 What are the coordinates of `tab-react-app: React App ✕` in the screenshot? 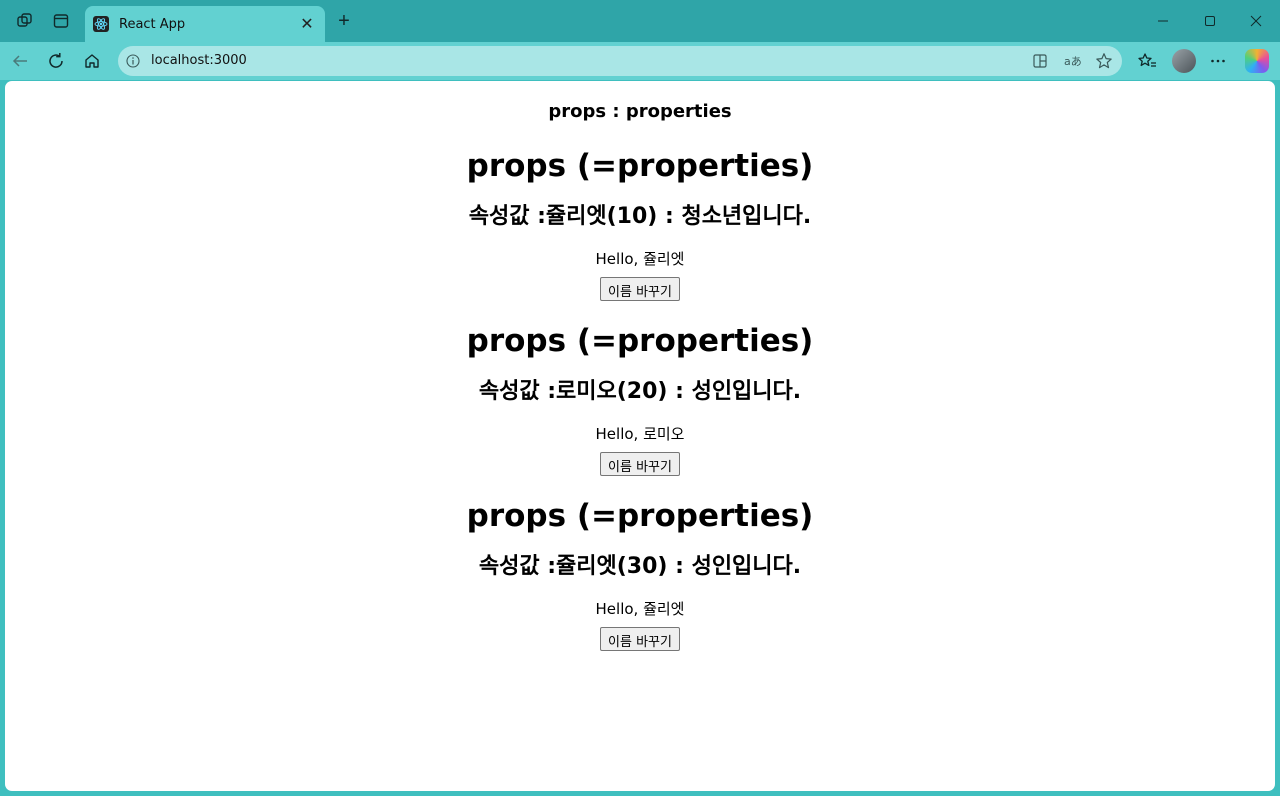 It's located at (205, 24).